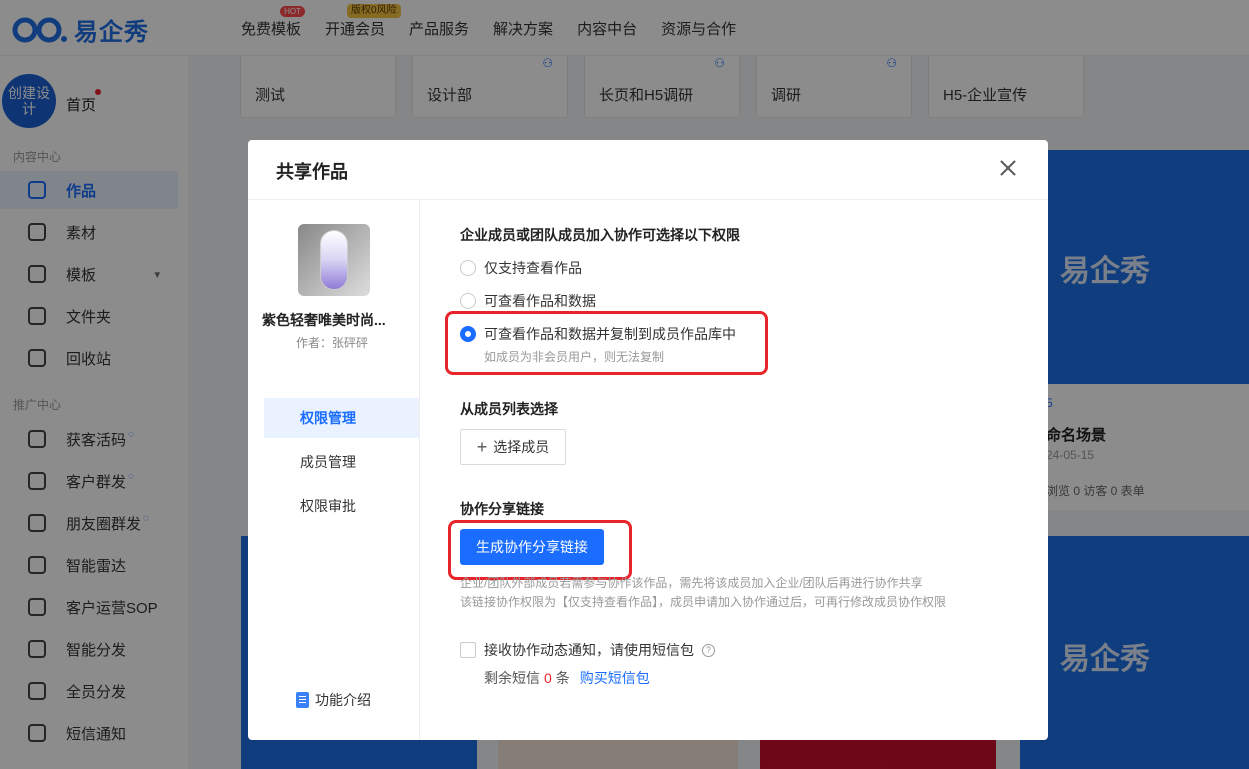 The height and width of the screenshot is (769, 1249). I want to click on feature-intro-link: 功能介绍, so click(333, 700).